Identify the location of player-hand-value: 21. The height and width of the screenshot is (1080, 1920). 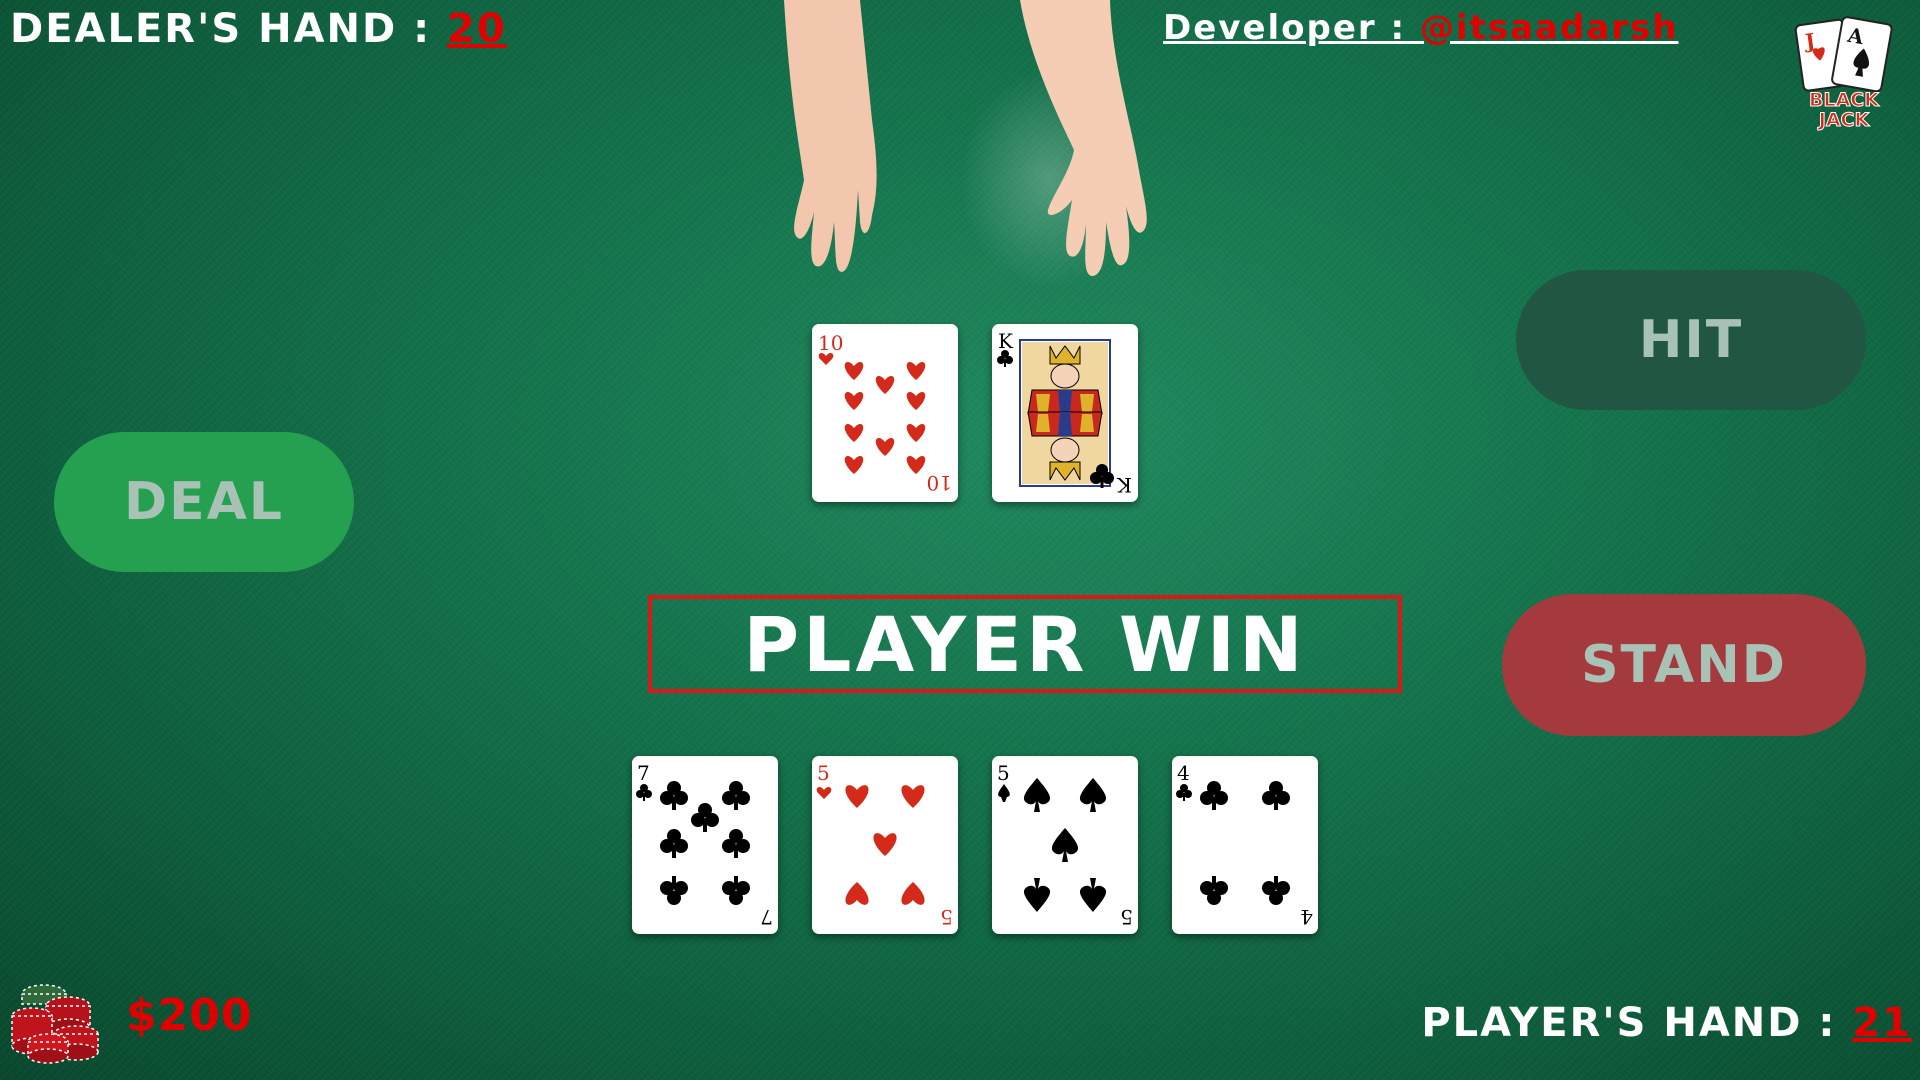
(1882, 1023).